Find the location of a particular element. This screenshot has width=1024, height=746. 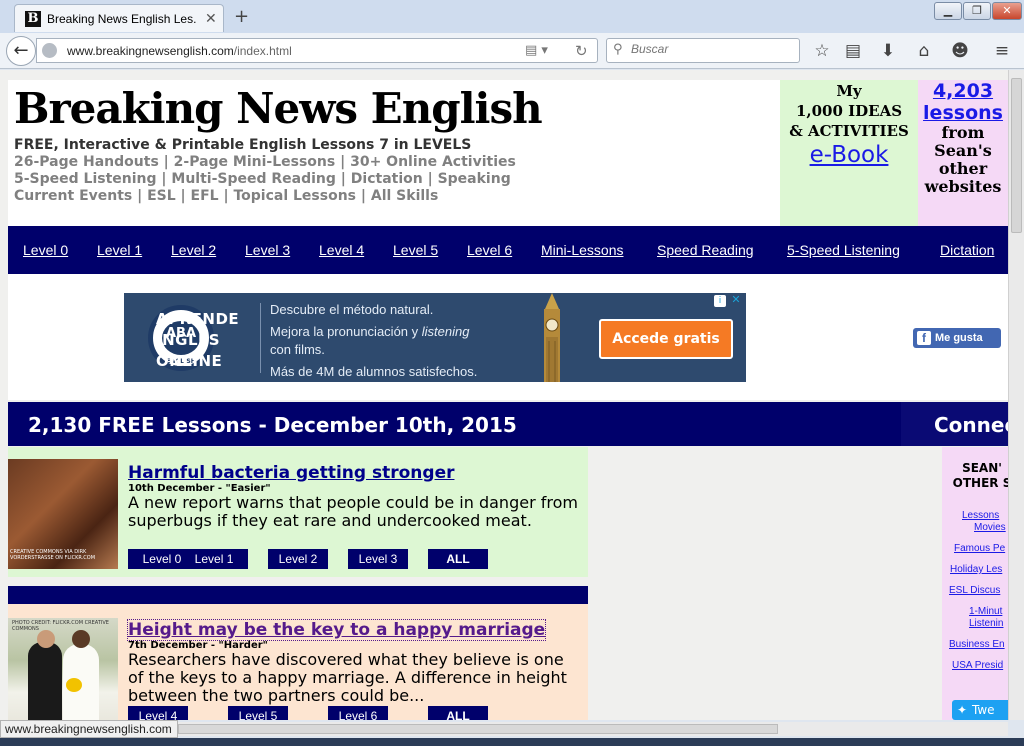

home-icon: ⌂ is located at coordinates (924, 51).